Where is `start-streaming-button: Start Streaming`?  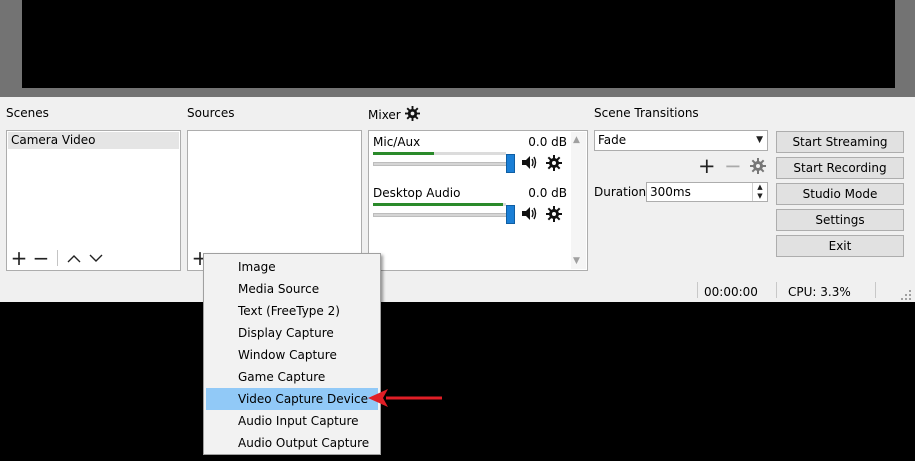
start-streaming-button: Start Streaming is located at coordinates (840, 142).